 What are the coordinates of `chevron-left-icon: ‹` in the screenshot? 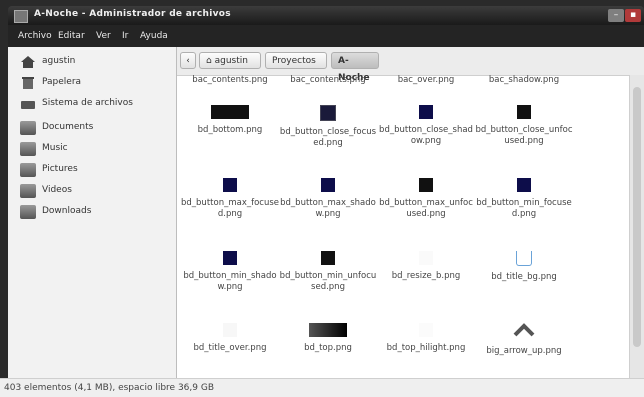 It's located at (188, 61).